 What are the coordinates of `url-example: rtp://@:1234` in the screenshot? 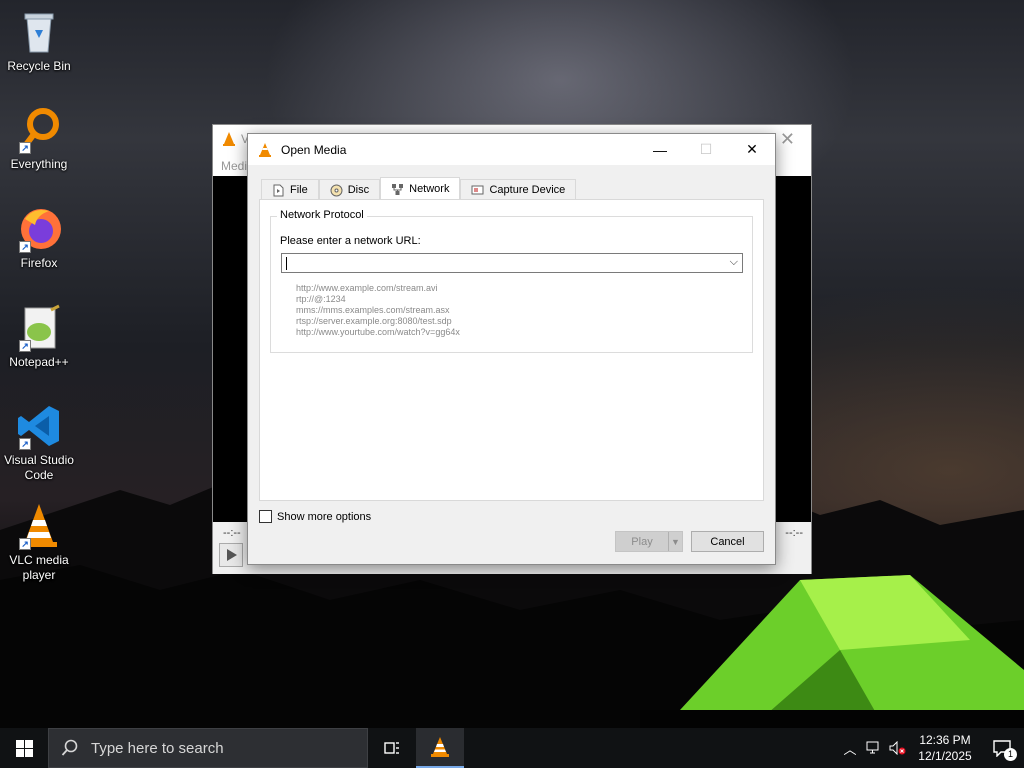 It's located at (321, 299).